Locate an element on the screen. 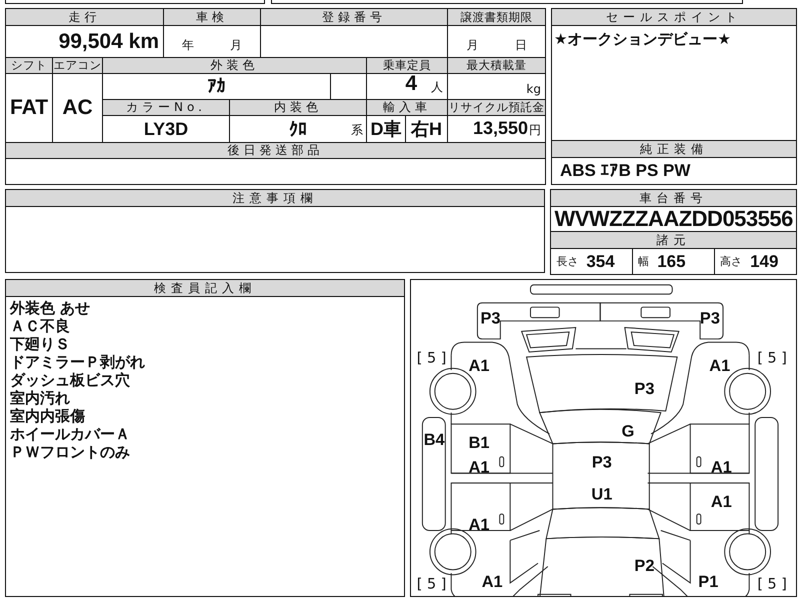 This screenshot has width=800, height=600. mileage-value: 99,504 km is located at coordinates (108, 42).